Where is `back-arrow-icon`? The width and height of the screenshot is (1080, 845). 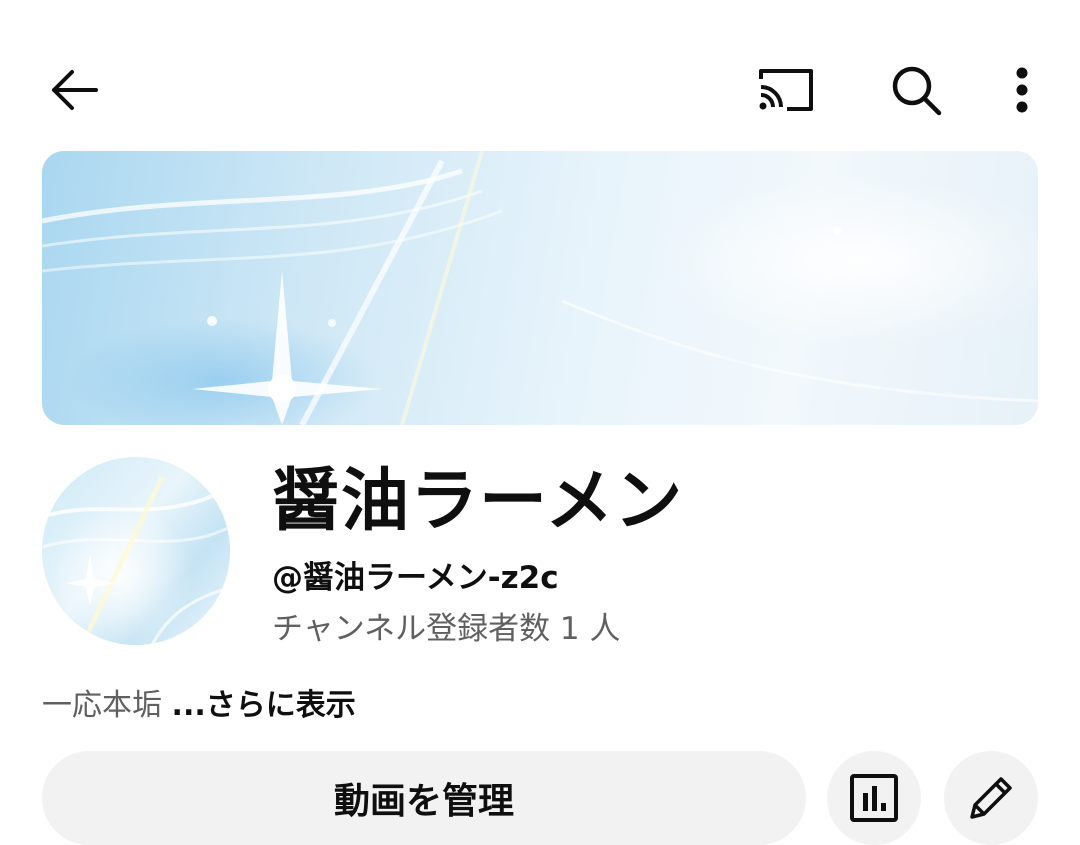
back-arrow-icon is located at coordinates (75, 90).